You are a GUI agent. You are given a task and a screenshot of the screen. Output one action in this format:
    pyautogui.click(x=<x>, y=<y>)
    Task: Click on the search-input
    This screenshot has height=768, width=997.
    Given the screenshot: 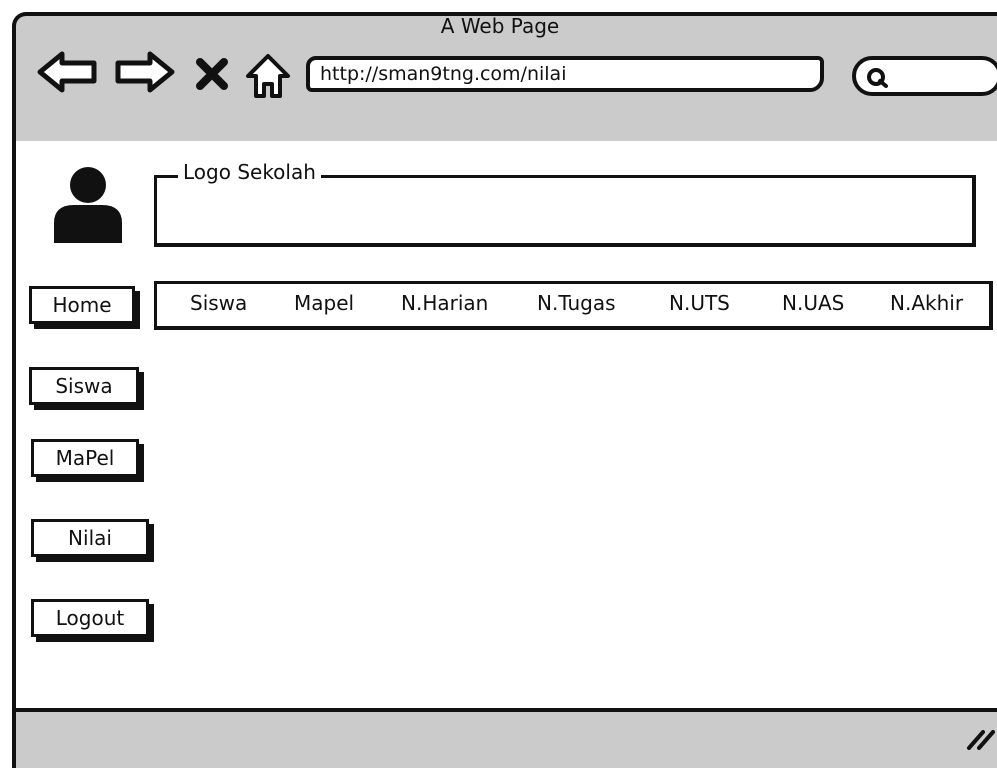 What is the action you would take?
    pyautogui.click(x=924, y=76)
    